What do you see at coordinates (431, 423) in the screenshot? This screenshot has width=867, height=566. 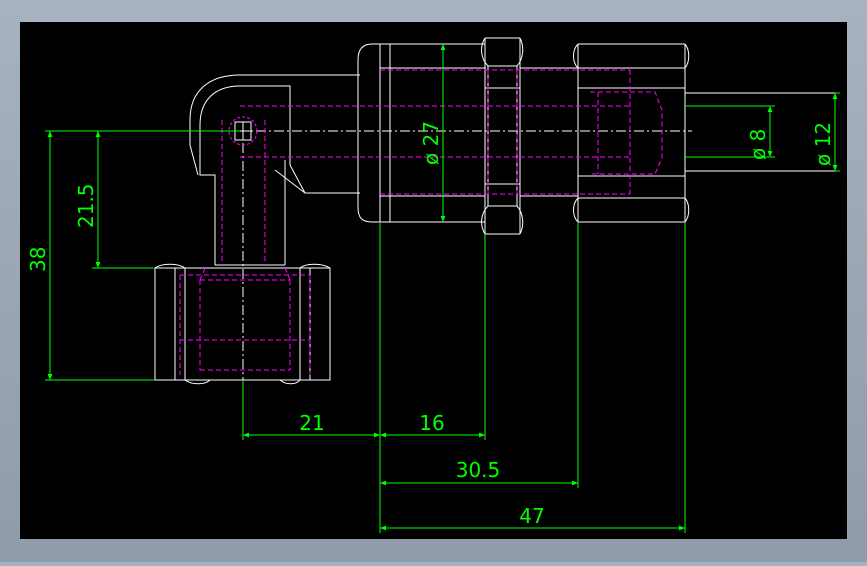 I see `dim-length-16: 16` at bounding box center [431, 423].